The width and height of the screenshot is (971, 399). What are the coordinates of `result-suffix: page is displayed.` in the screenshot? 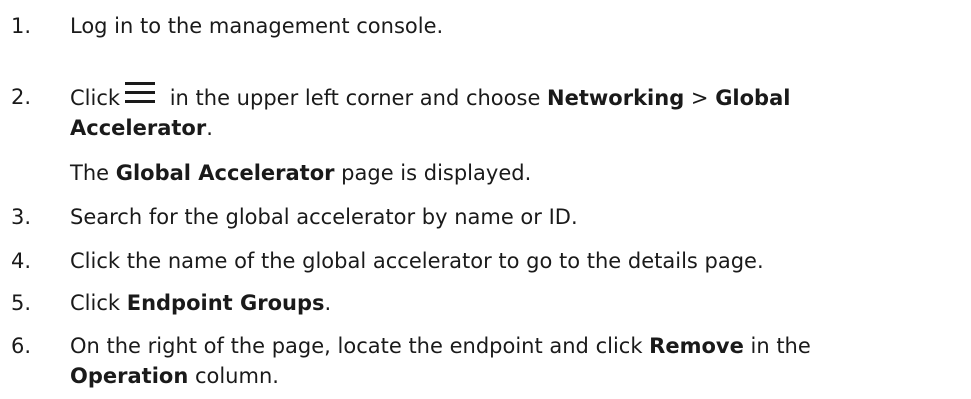 It's located at (433, 173).